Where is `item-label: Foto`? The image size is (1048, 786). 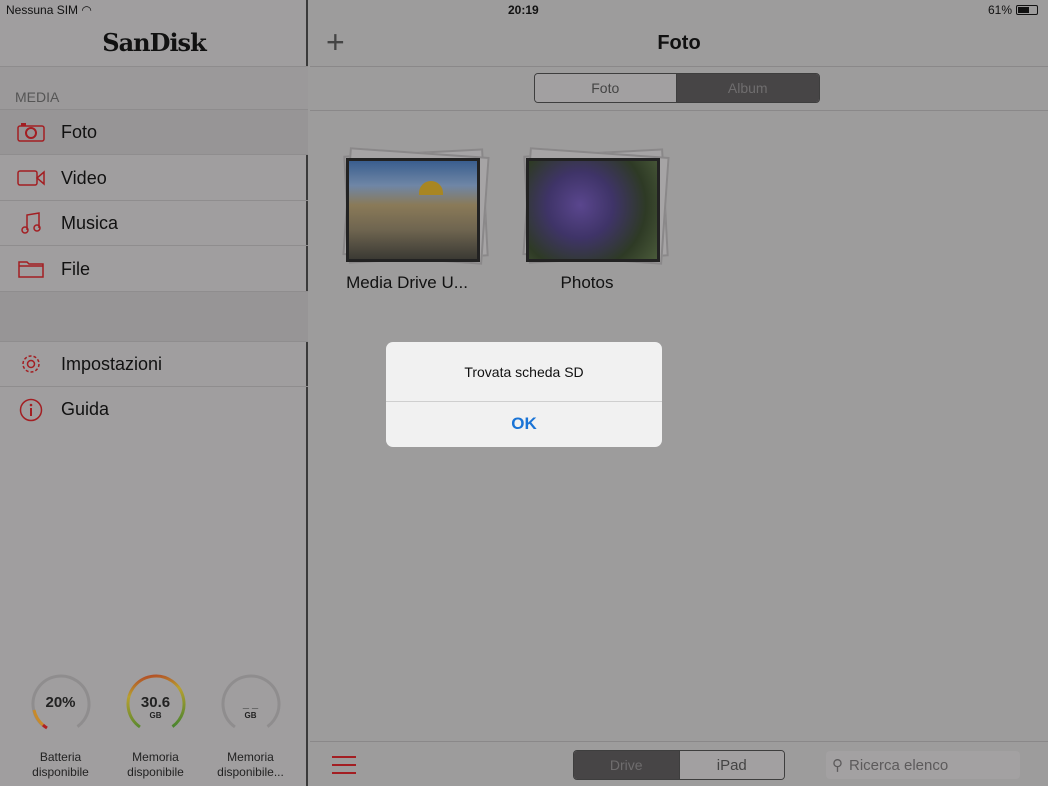
item-label: Foto is located at coordinates (79, 131).